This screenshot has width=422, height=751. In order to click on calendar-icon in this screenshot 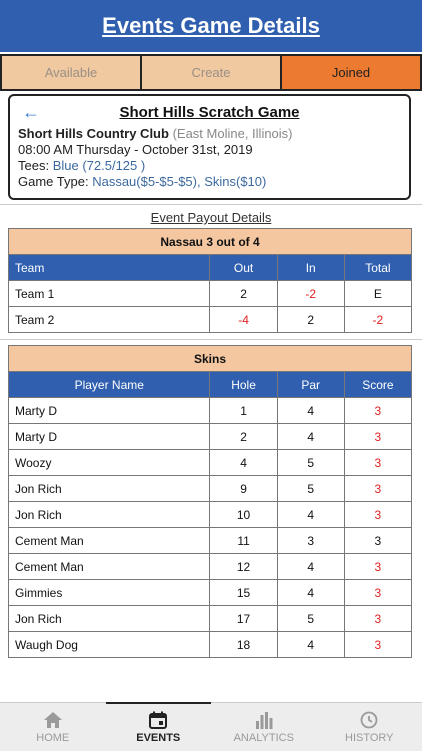, I will do `click(158, 720)`.